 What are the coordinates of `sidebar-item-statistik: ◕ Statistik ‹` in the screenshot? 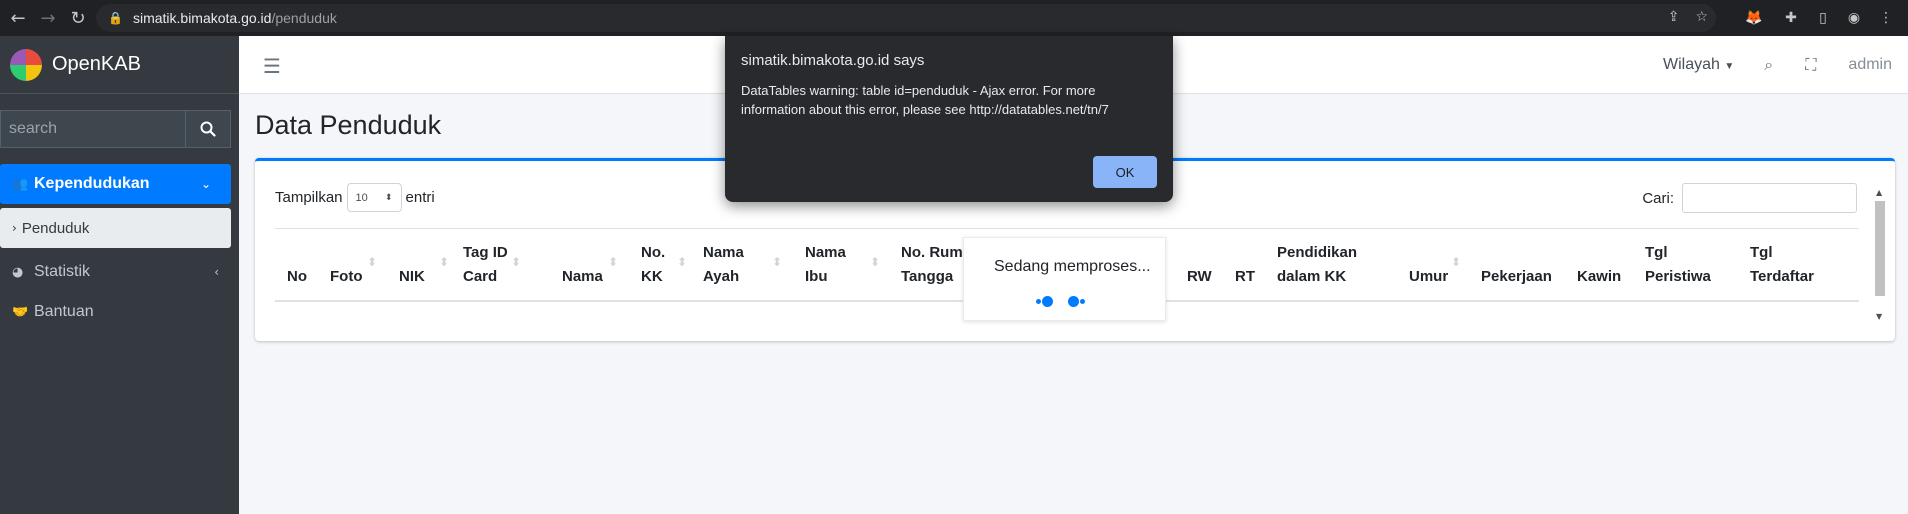 It's located at (119, 272).